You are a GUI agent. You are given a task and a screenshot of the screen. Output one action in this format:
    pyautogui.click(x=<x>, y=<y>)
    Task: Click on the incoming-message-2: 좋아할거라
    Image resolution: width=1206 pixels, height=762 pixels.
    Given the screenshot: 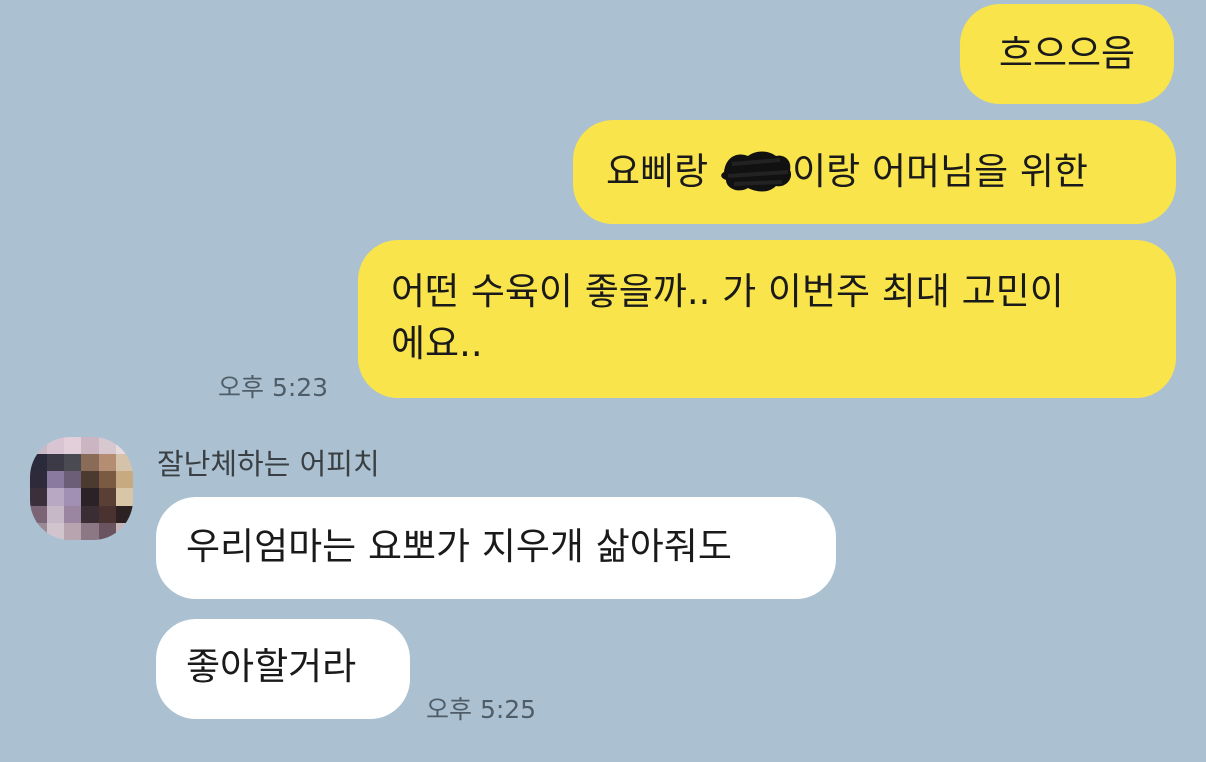 What is the action you would take?
    pyautogui.click(x=283, y=669)
    